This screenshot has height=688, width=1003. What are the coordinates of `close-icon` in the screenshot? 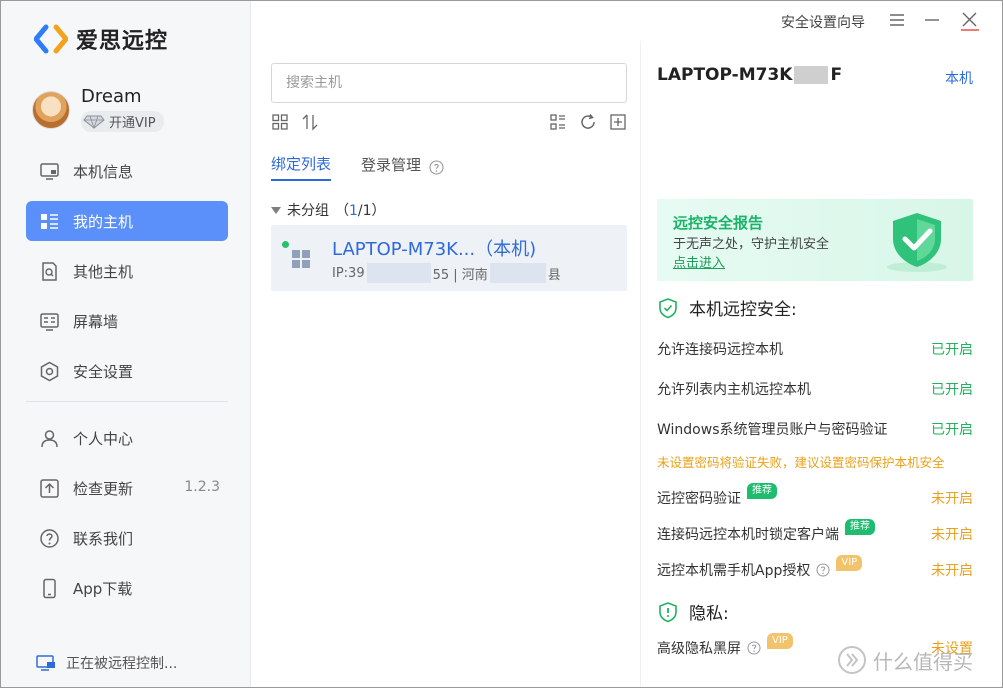 It's located at (970, 20).